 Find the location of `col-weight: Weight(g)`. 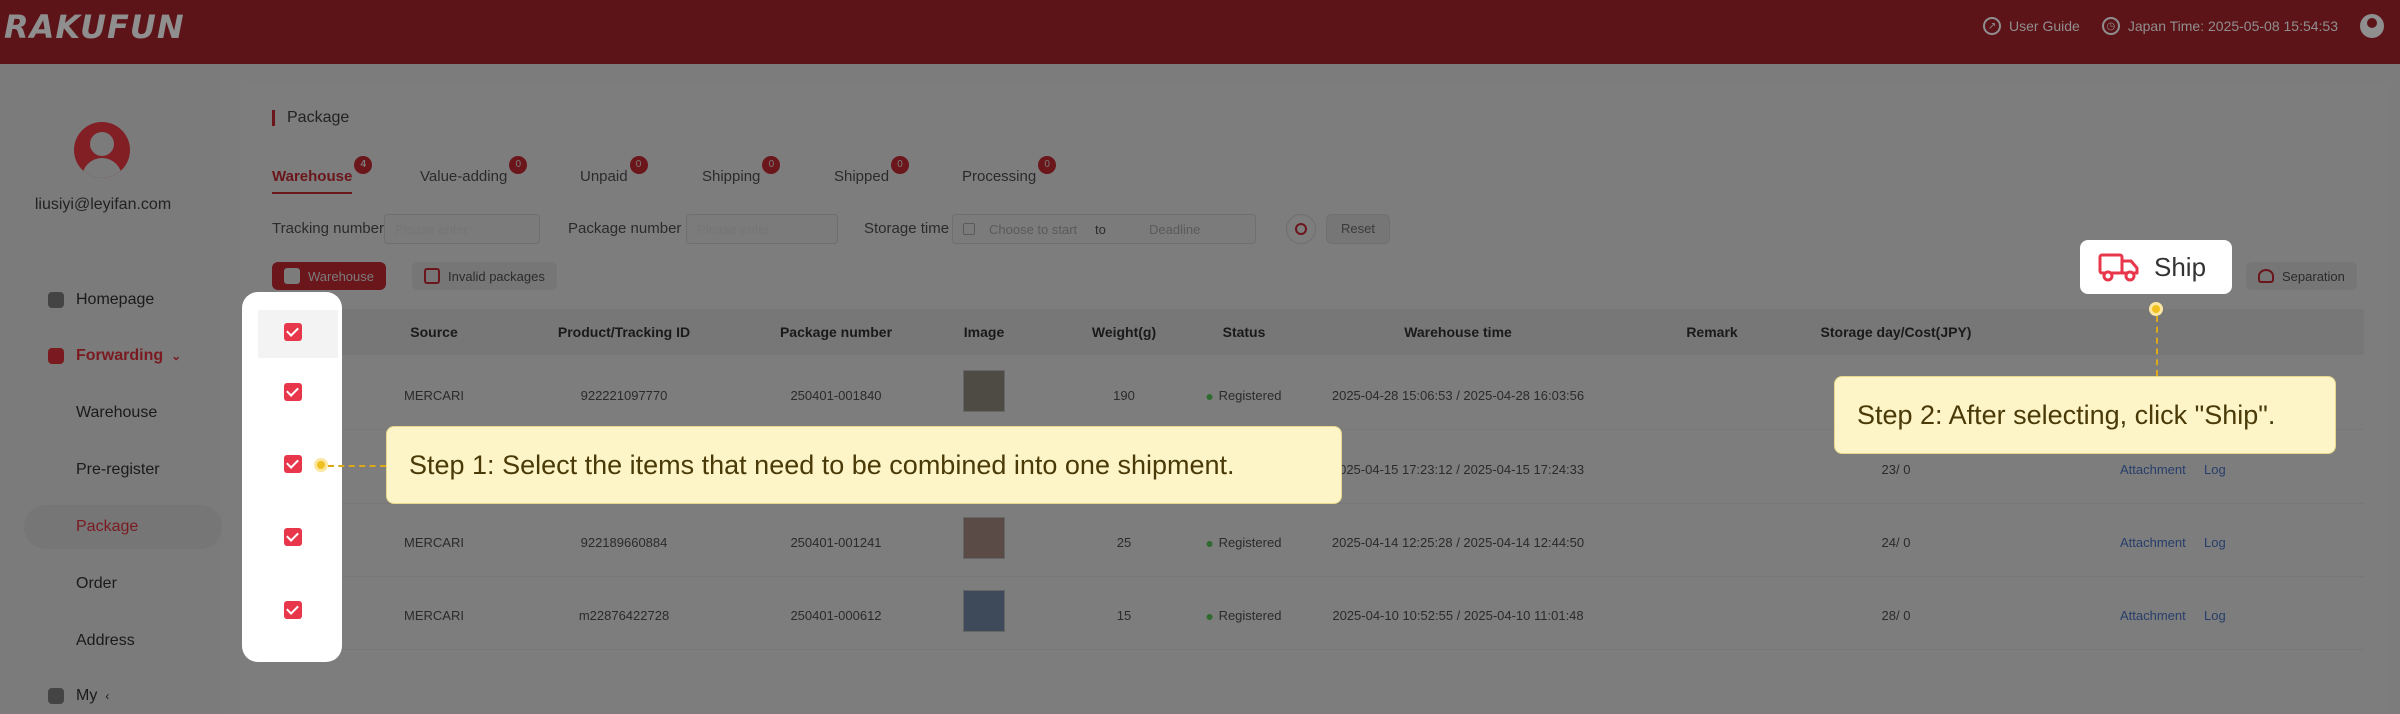

col-weight: Weight(g) is located at coordinates (1124, 332).